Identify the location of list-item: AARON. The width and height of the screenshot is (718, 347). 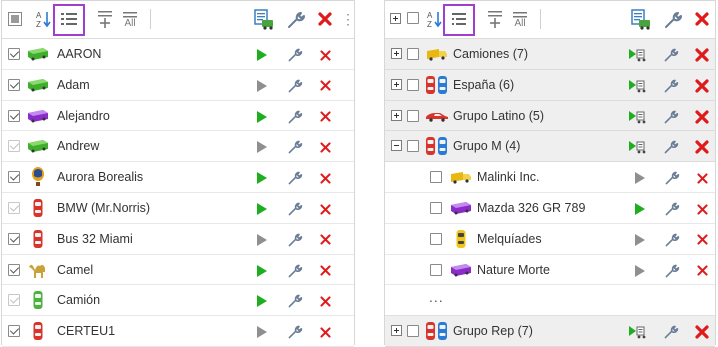
(178, 54).